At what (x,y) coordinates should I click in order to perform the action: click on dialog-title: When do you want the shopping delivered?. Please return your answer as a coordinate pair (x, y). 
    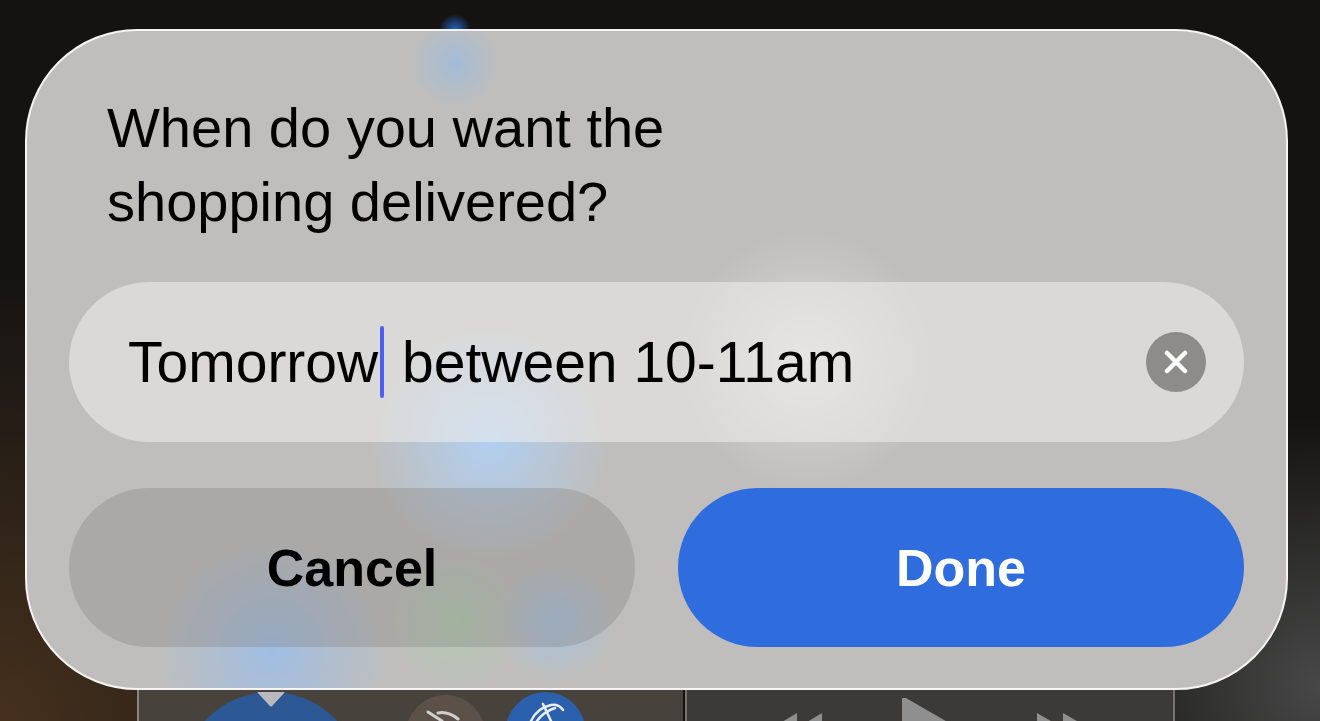
    Looking at the image, I should click on (386, 165).